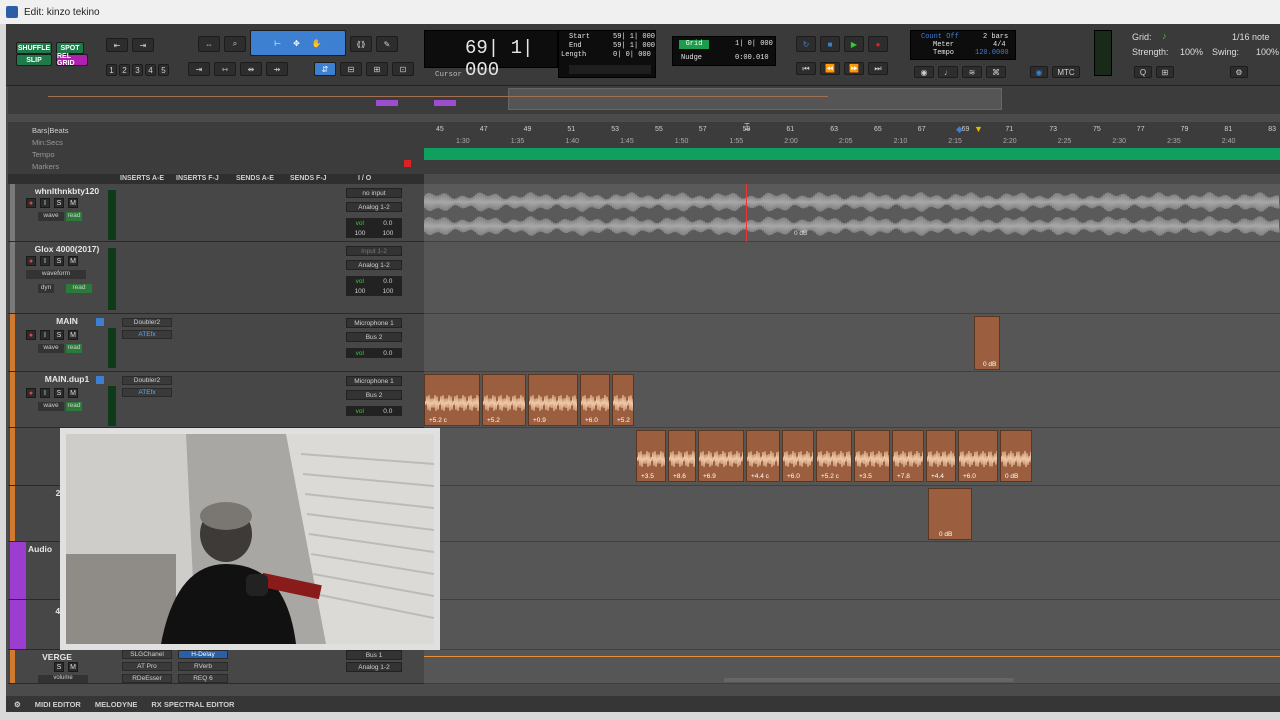  Describe the element at coordinates (117, 45) in the screenshot. I see `zoom-out-icon: ⇤` at that location.